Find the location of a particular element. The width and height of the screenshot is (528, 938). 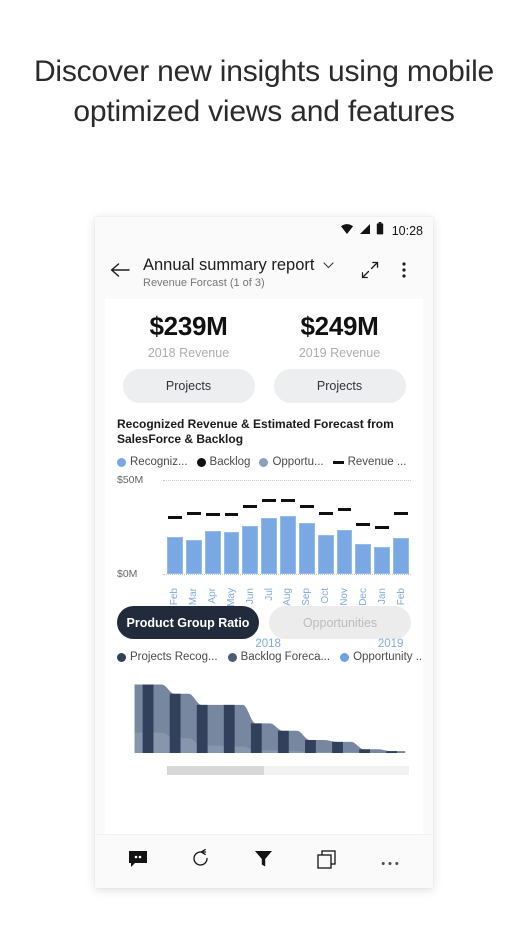

x-axis-tick: Sep is located at coordinates (307, 610).